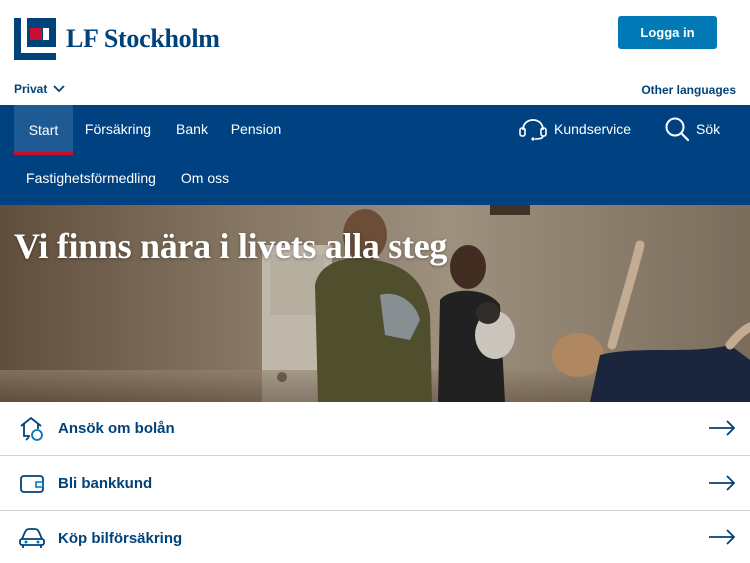 This screenshot has width=750, height=563. Describe the element at coordinates (31, 89) in the screenshot. I see `segment-label: Privat` at that location.